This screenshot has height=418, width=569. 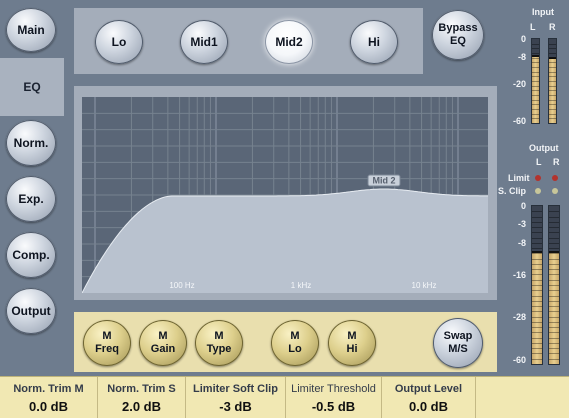 What do you see at coordinates (107, 343) in the screenshot?
I see `m-freq-button: M Freq` at bounding box center [107, 343].